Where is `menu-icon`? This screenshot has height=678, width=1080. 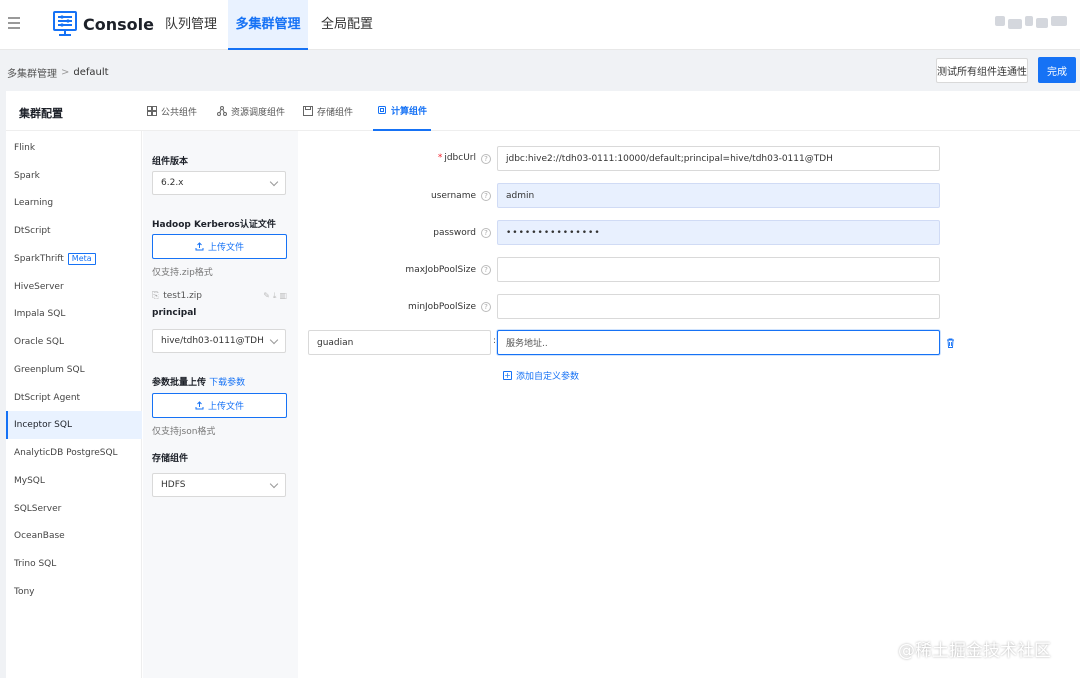 menu-icon is located at coordinates (14, 24).